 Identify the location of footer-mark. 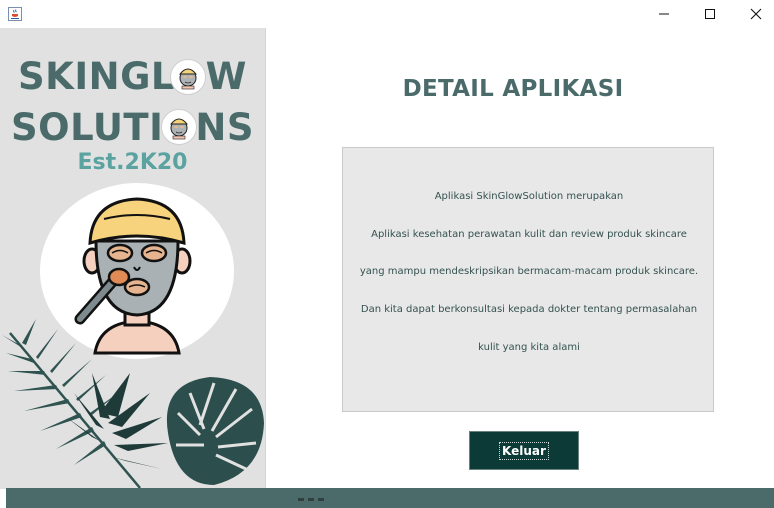
(313, 493).